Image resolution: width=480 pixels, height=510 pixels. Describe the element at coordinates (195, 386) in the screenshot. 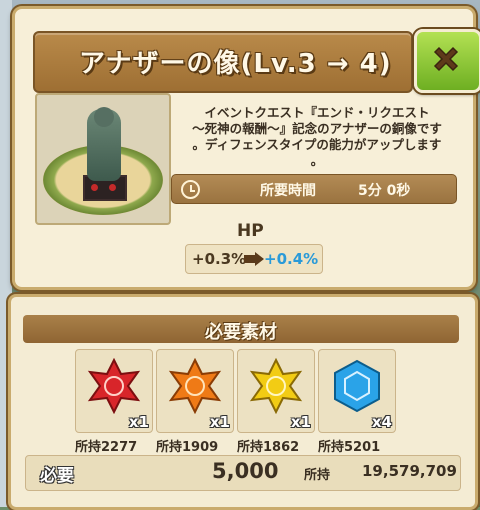

I see `orange-star-crystal-icon` at that location.